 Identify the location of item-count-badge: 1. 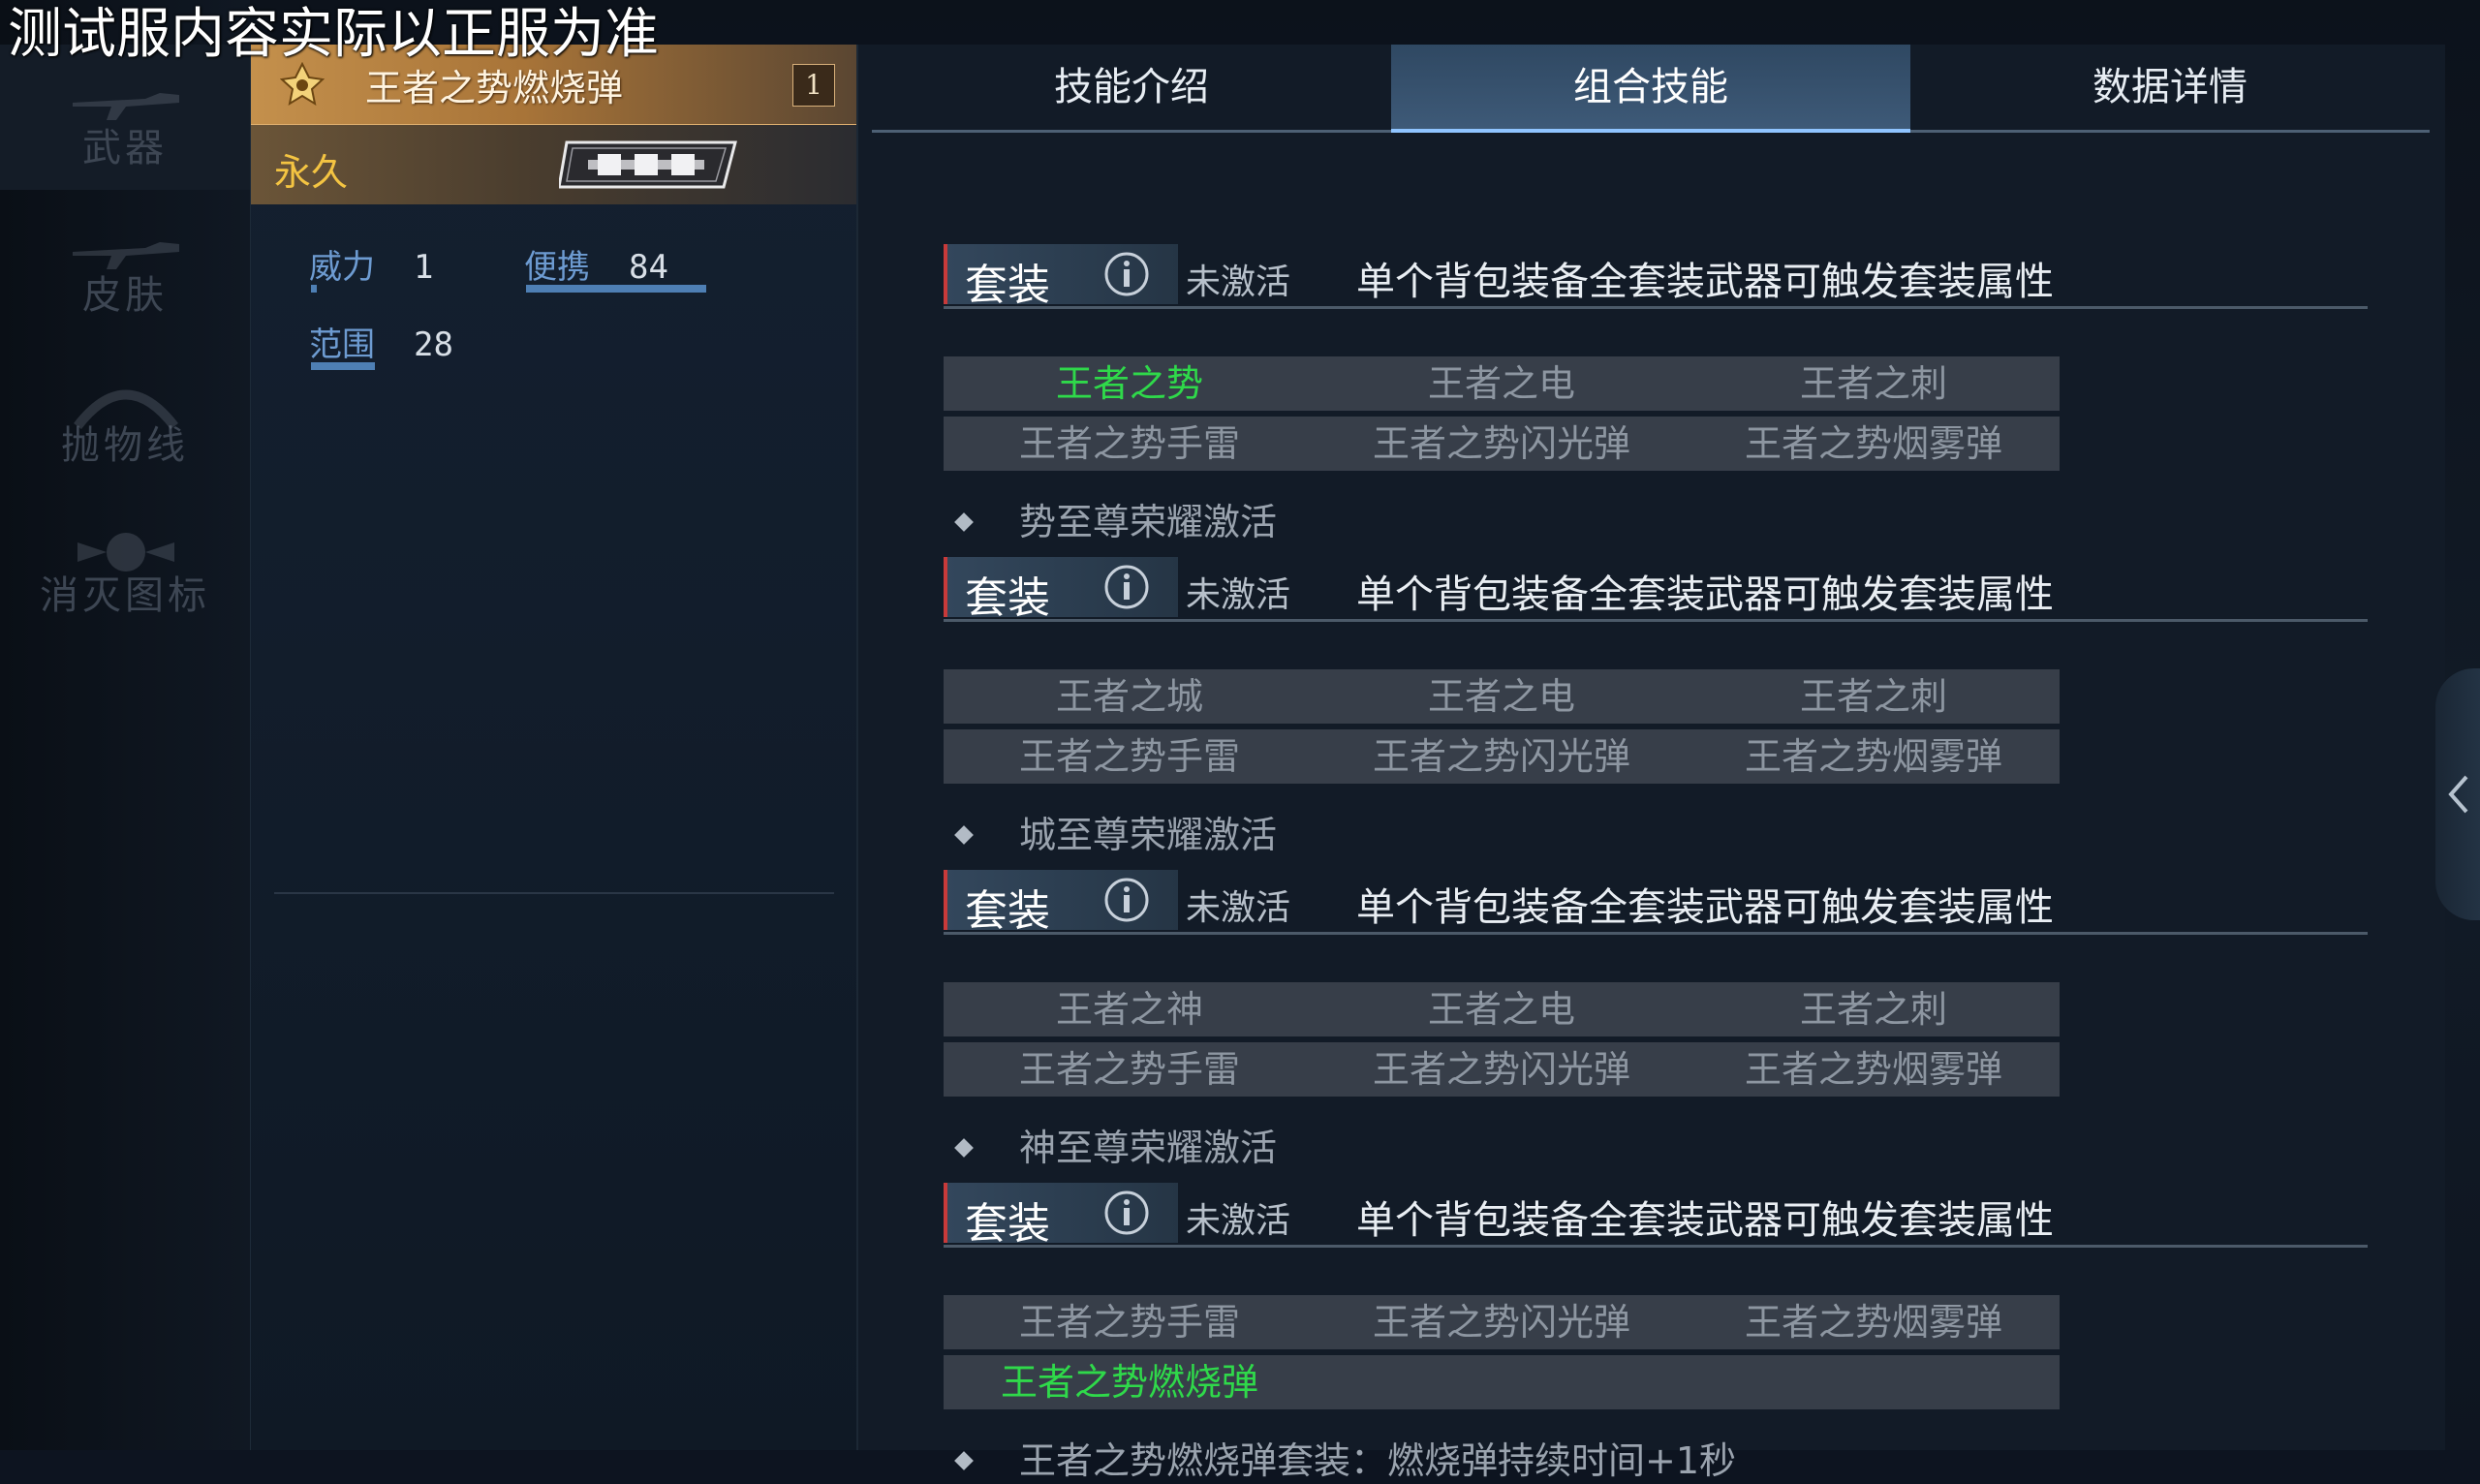
(813, 85).